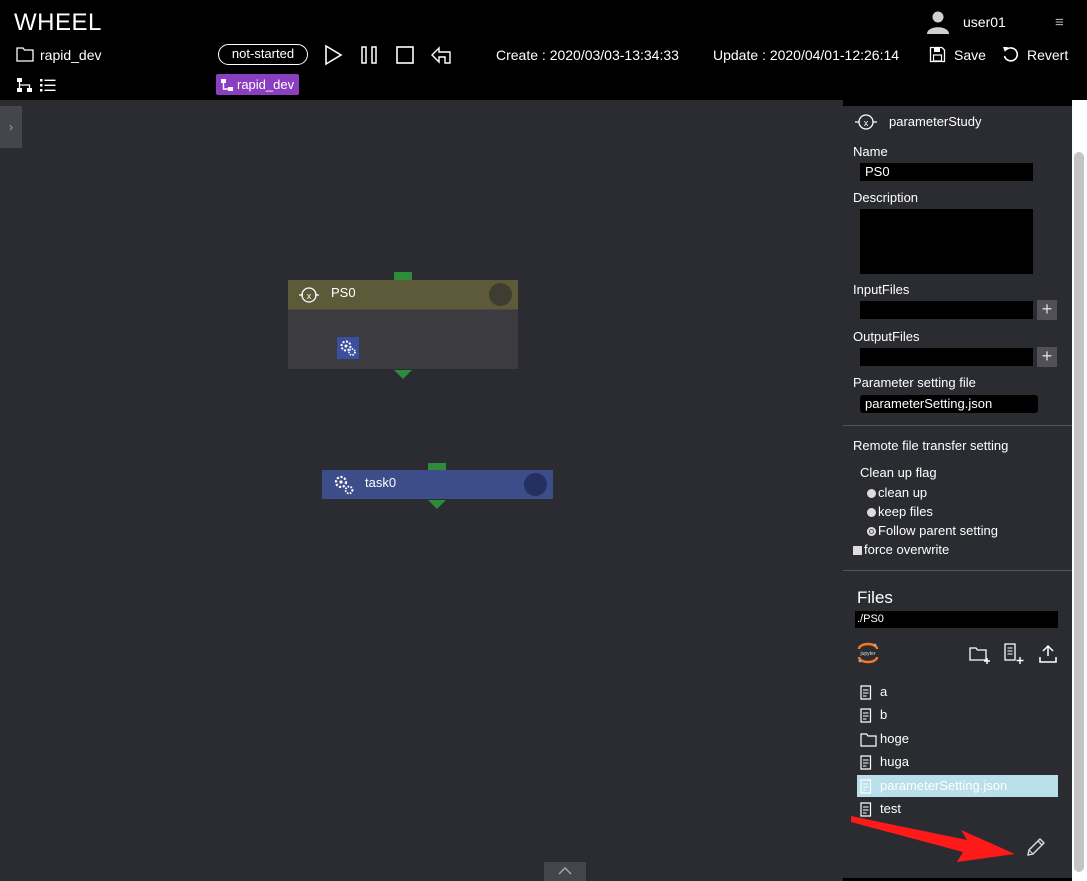 The width and height of the screenshot is (1087, 881). I want to click on file-item-huga: huga, so click(957, 762).